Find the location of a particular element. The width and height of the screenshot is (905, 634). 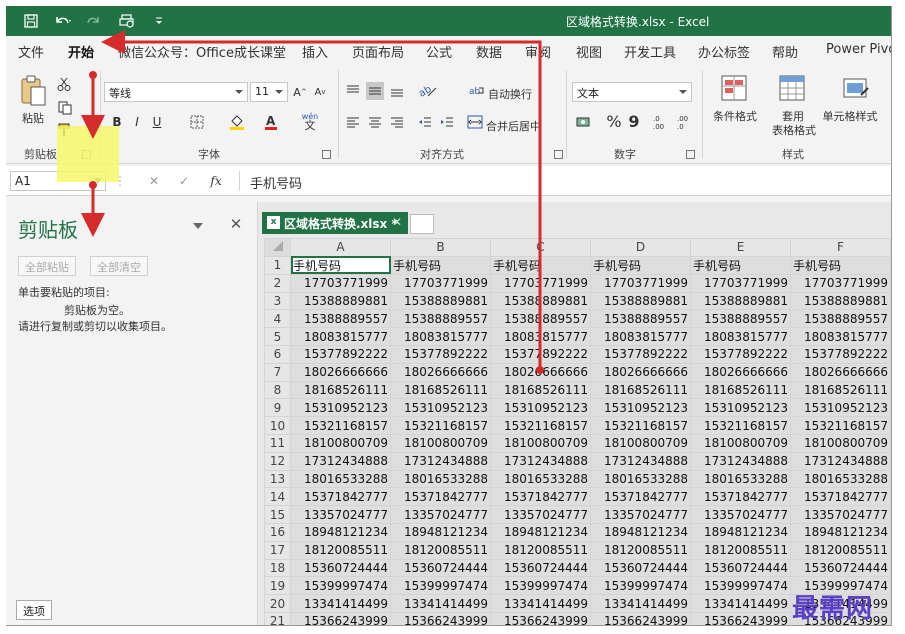

pane-menu-icon is located at coordinates (198, 226).